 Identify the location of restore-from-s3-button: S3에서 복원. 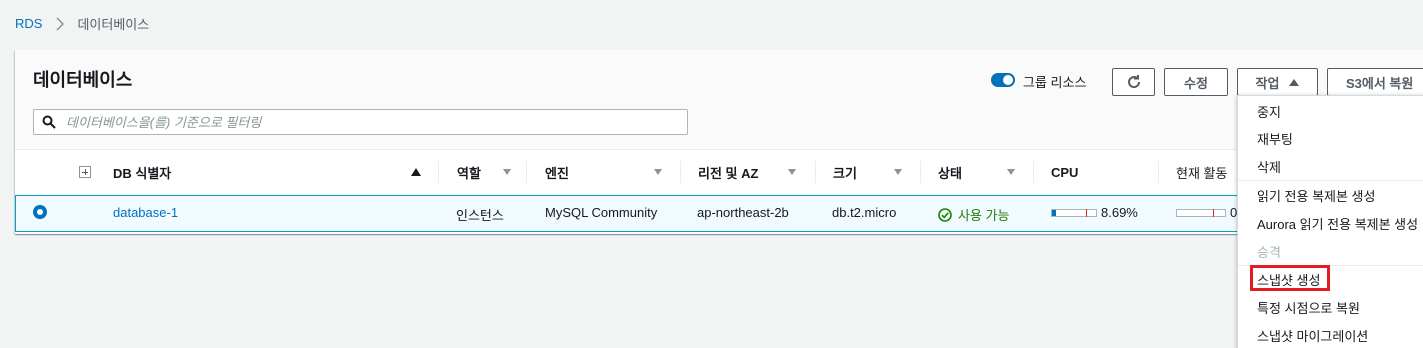
(1375, 82).